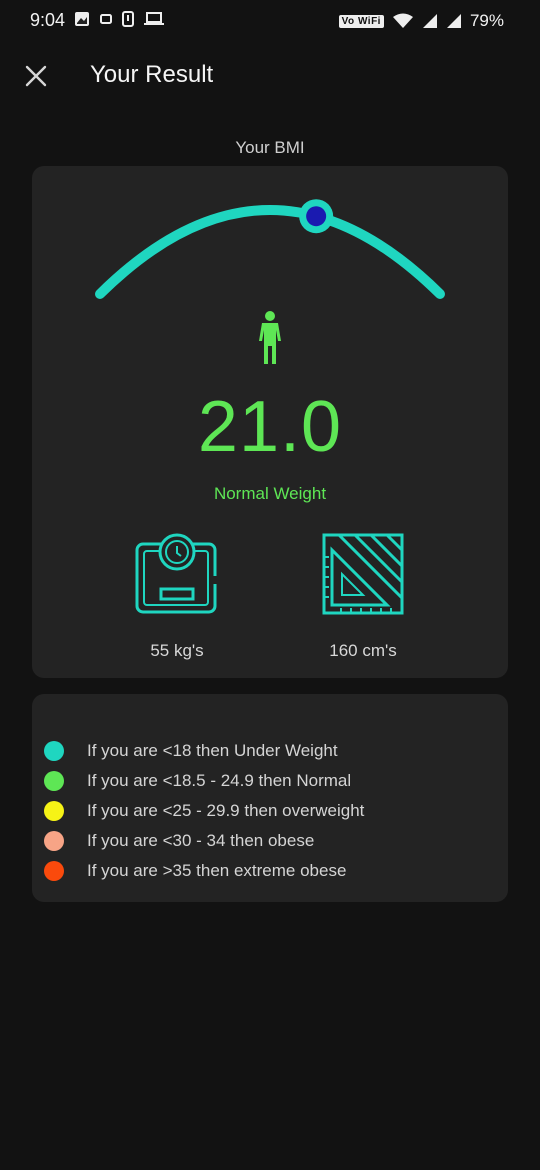 The height and width of the screenshot is (1170, 540). I want to click on legend-item-normal: If you are <18.5 - 24.9 then Normal, so click(204, 781).